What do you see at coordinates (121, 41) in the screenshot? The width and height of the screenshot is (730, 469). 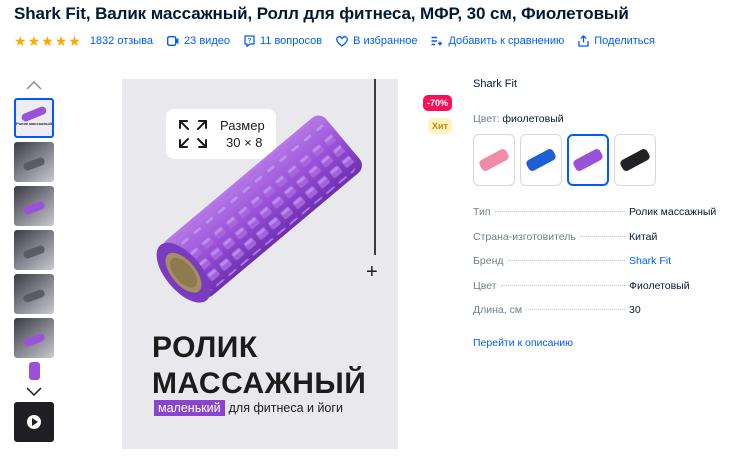 I see `reviews-link: 1832 отзыва` at bounding box center [121, 41].